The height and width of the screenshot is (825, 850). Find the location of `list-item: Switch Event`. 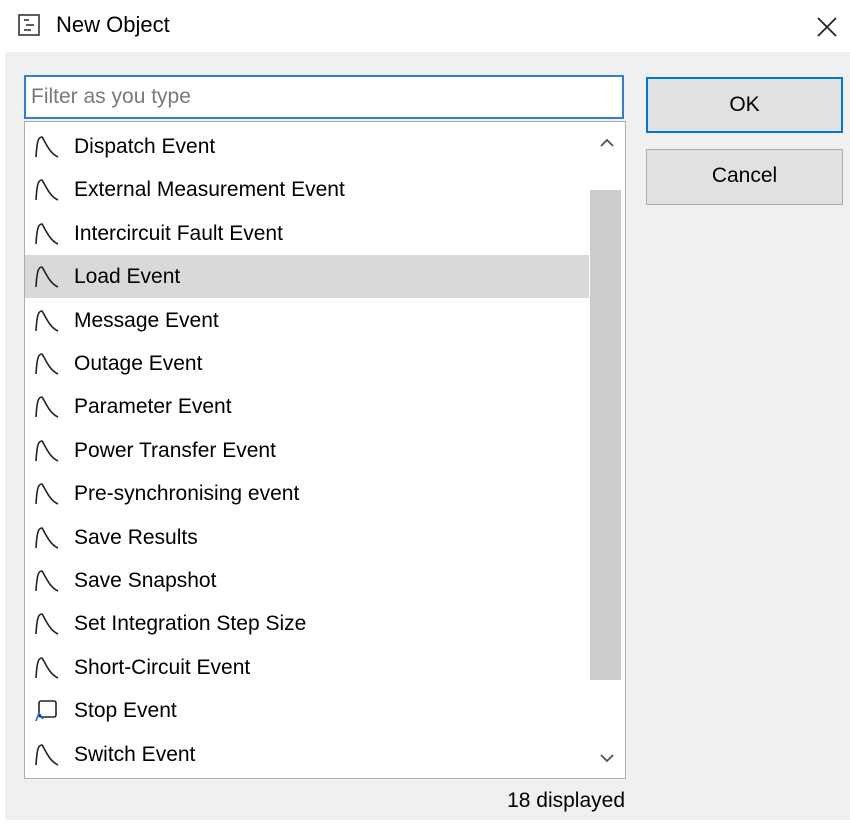

list-item: Switch Event is located at coordinates (307, 754).